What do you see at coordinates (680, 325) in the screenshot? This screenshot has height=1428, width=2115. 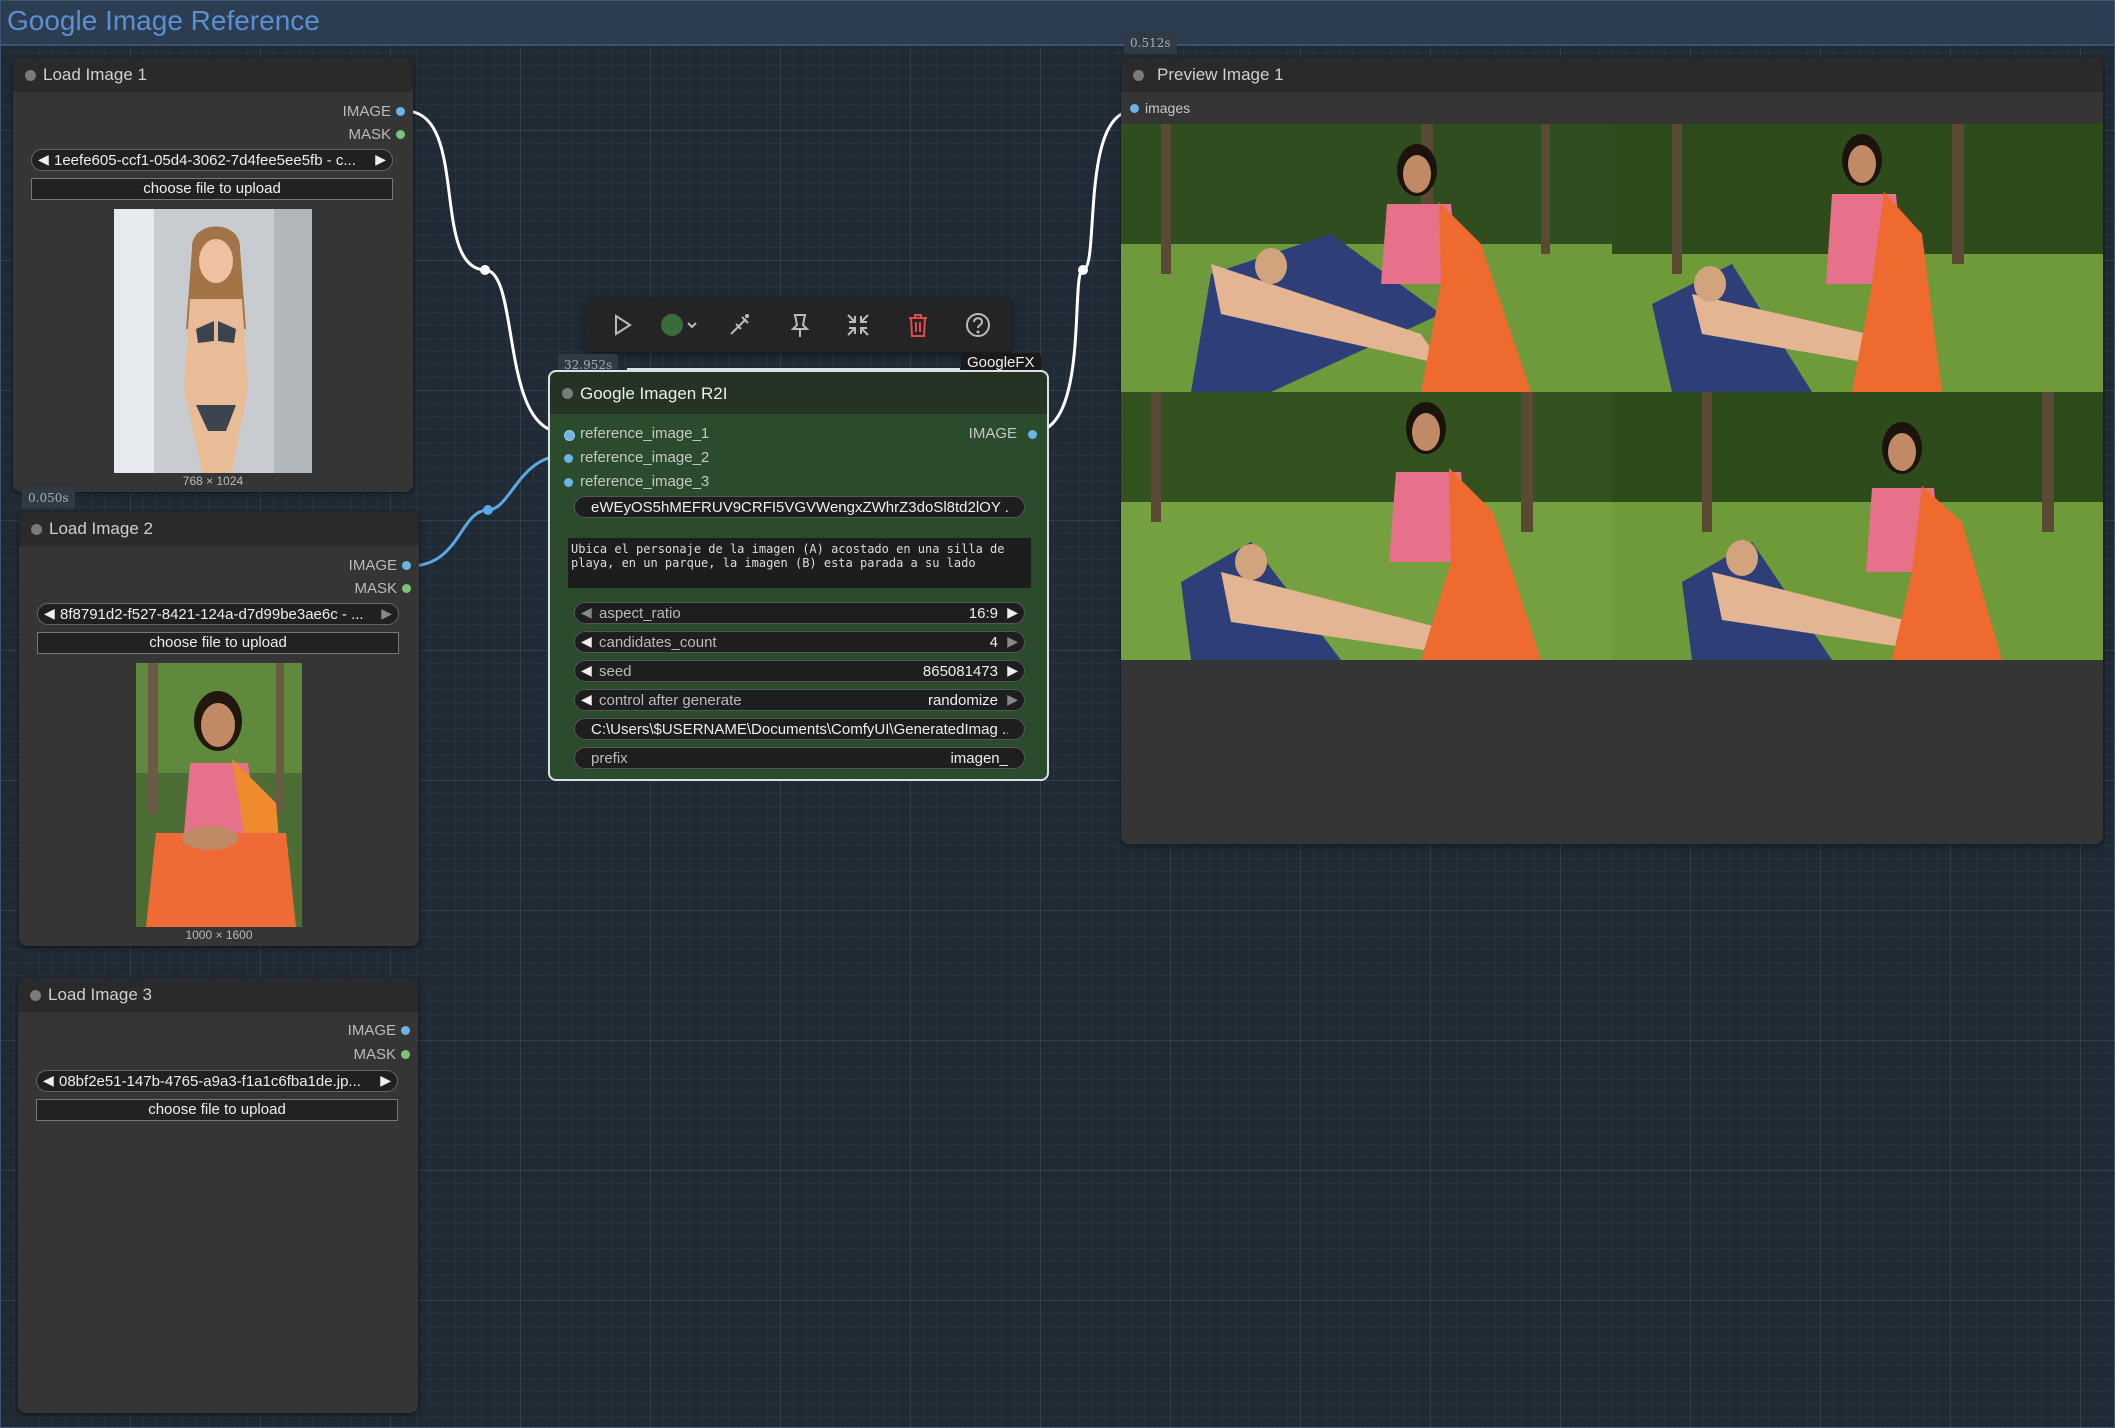 I see `color-picker-icon` at bounding box center [680, 325].